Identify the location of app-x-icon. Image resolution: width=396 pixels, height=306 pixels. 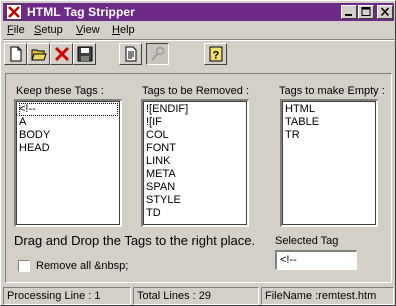
(14, 12).